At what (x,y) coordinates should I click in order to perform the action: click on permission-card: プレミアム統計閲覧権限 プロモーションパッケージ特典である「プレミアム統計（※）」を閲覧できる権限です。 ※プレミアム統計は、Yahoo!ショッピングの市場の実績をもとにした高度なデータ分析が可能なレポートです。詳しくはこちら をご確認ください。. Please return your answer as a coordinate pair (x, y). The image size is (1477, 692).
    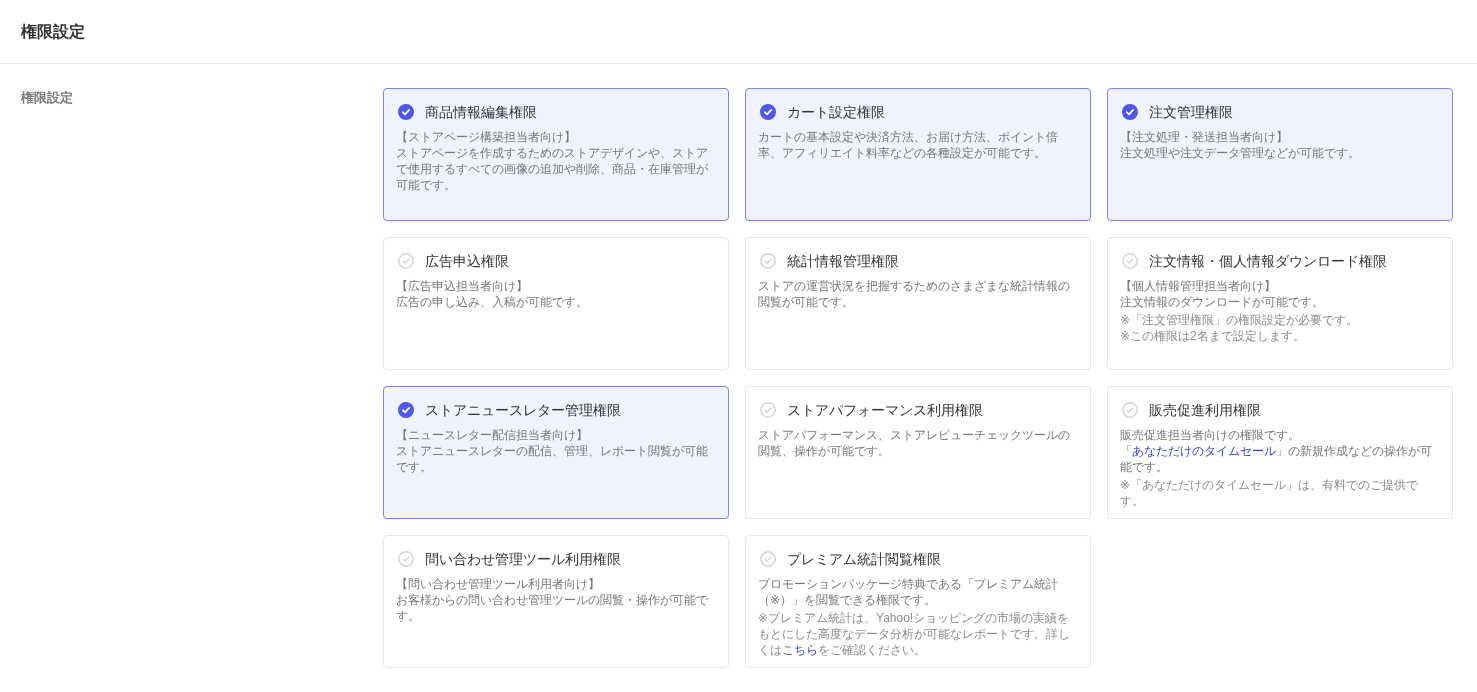
    Looking at the image, I should click on (918, 601).